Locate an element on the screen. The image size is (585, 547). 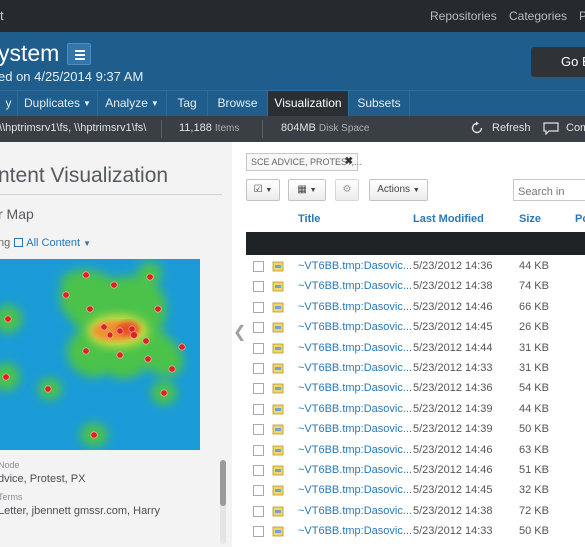
tab-label: Analyze is located at coordinates (126, 103).